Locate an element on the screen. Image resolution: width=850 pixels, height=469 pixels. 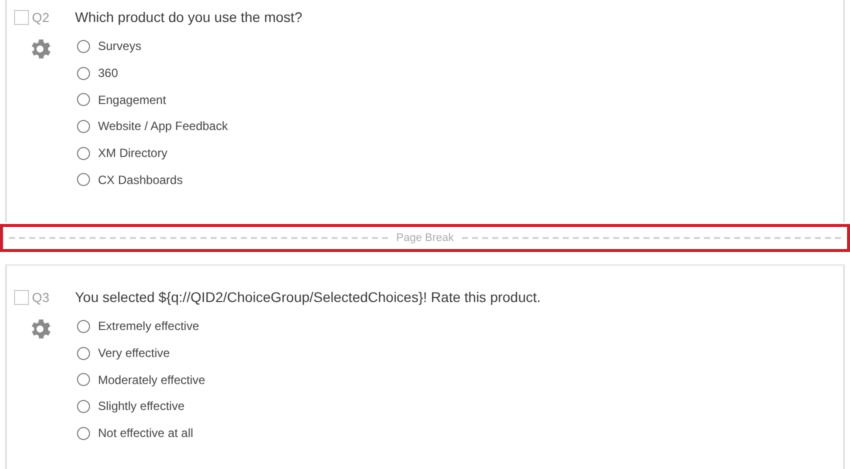
choice-label: Not effective at all is located at coordinates (146, 433).